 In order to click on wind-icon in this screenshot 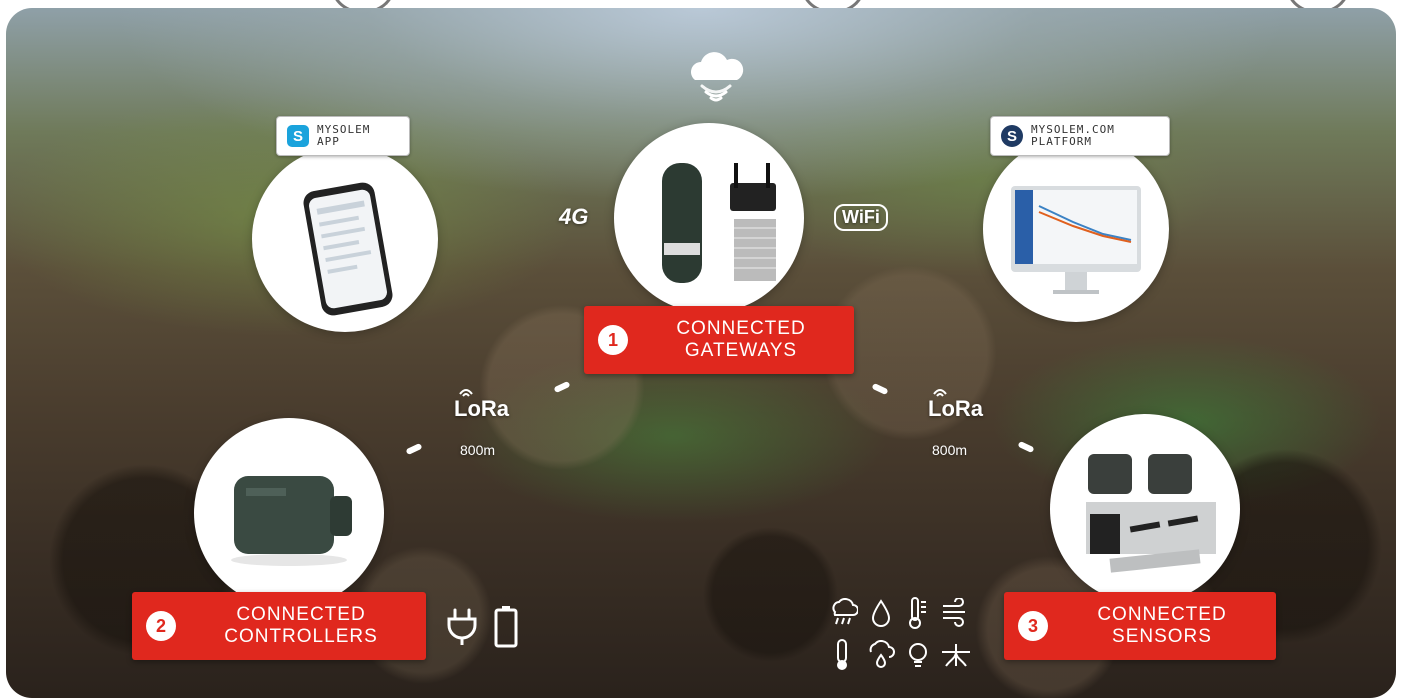, I will do `click(954, 612)`.